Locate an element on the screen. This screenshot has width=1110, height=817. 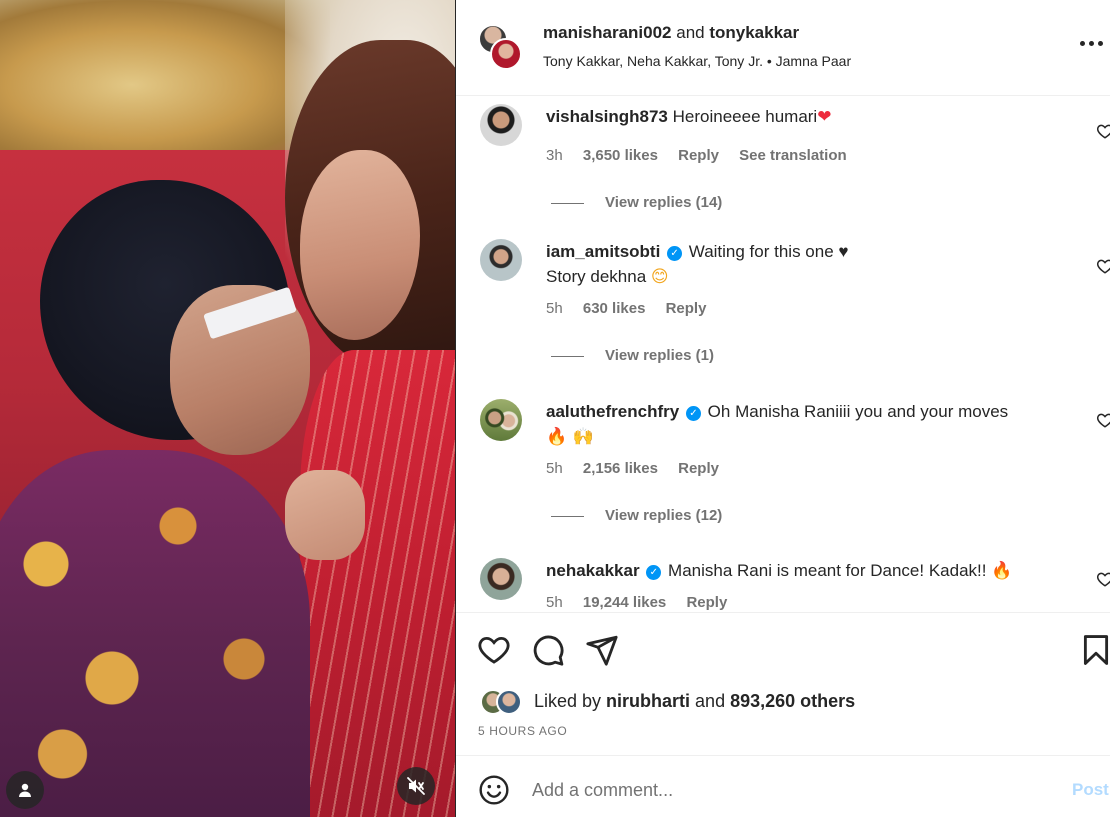
user-icon is located at coordinates (25, 790).